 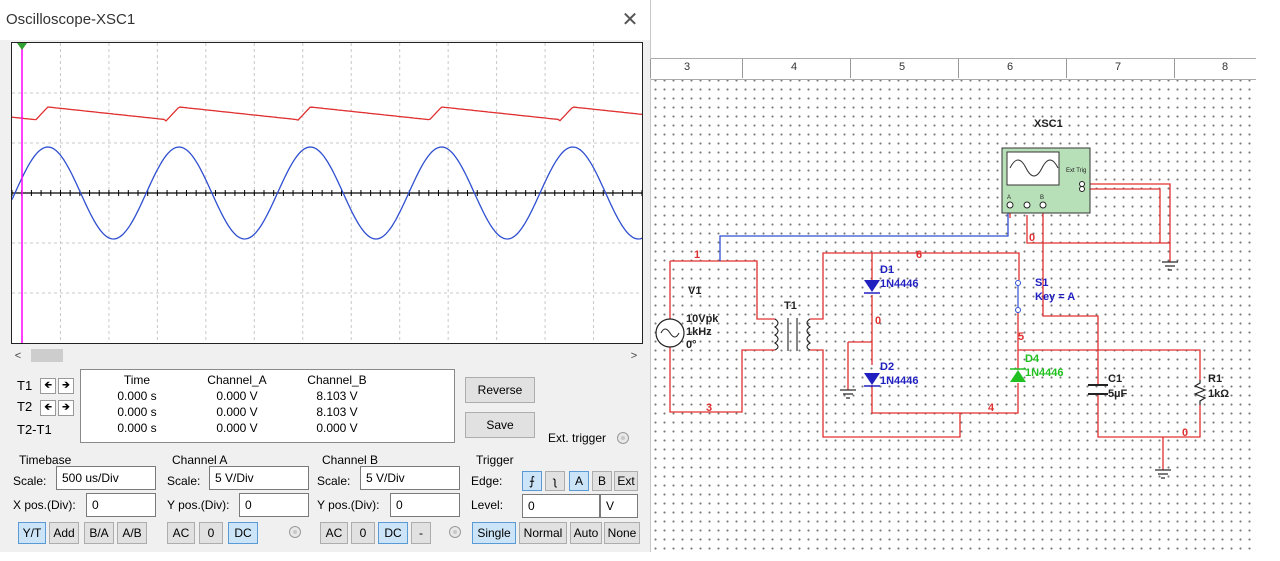 What do you see at coordinates (494, 533) in the screenshot?
I see `trigger-single-button: Single` at bounding box center [494, 533].